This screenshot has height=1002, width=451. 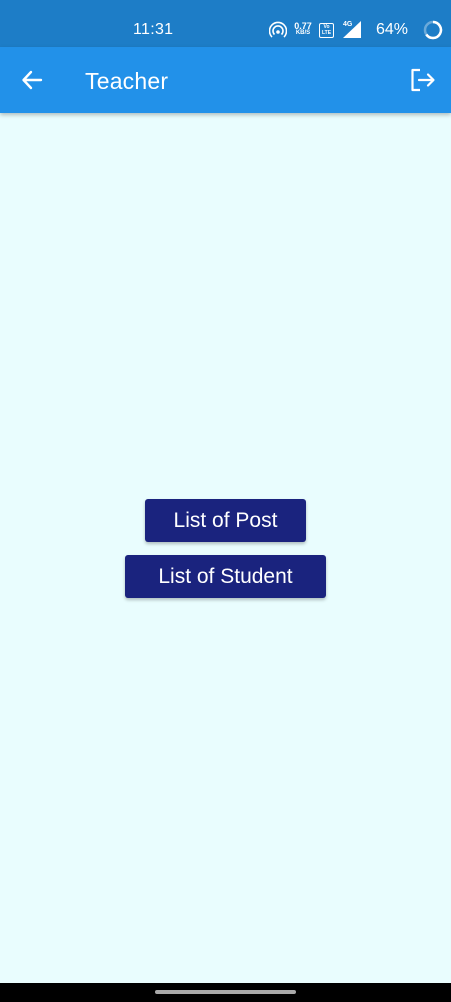 I want to click on battery-ring-icon, so click(x=433, y=30).